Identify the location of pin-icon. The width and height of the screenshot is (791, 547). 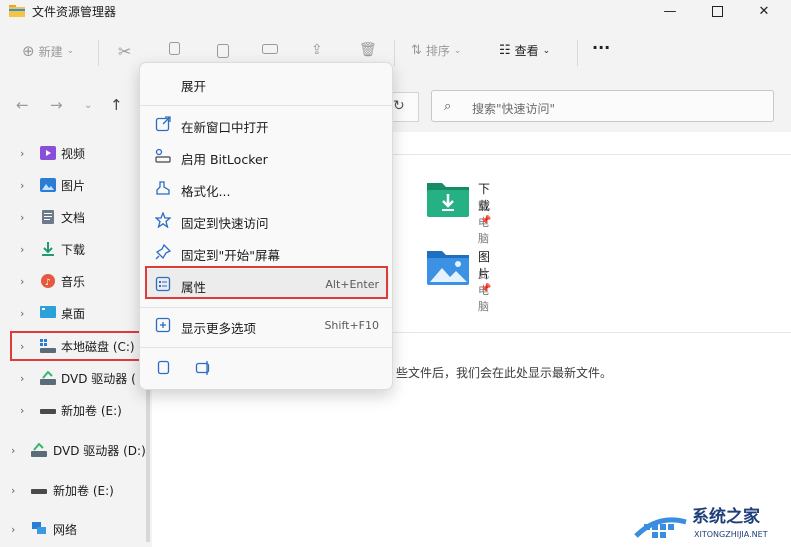
(163, 252).